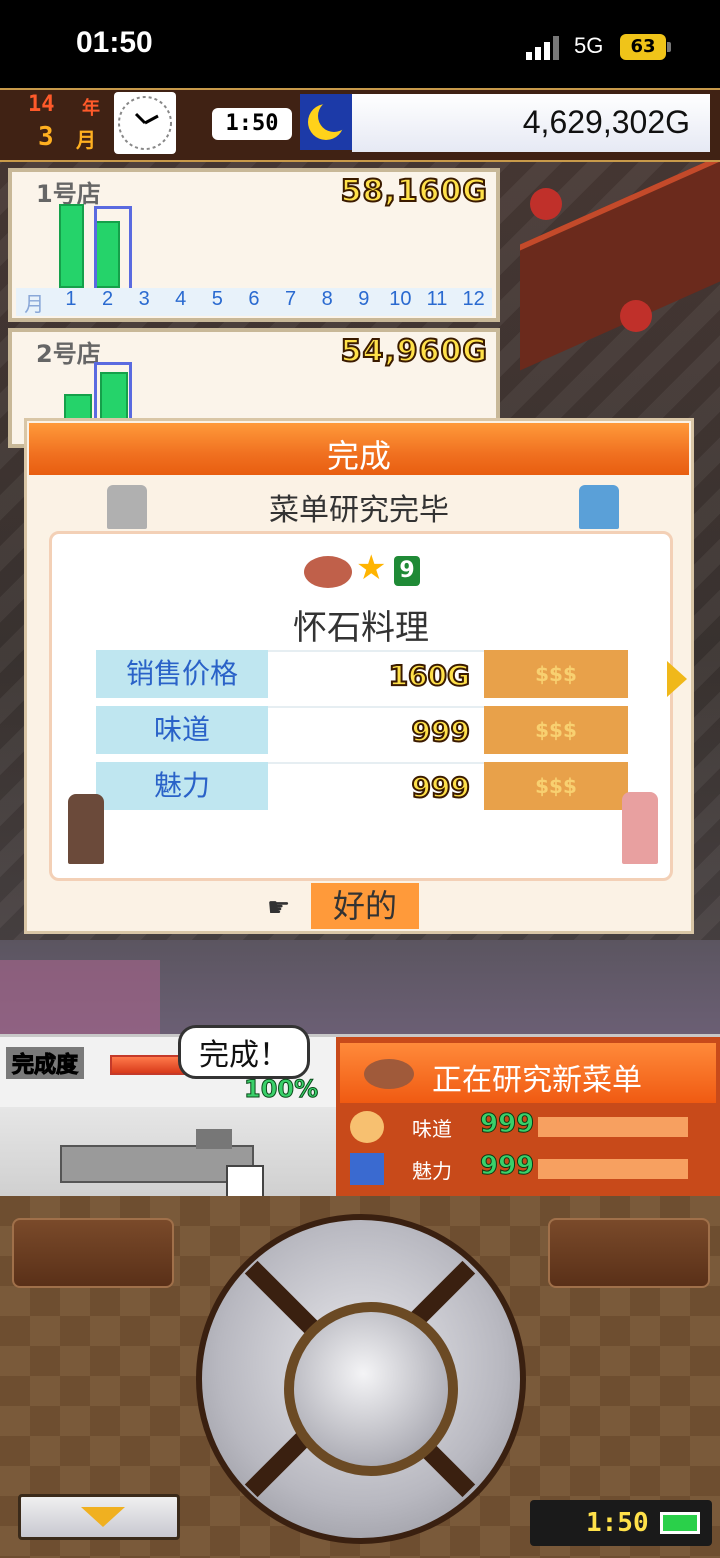 This screenshot has height=1558, width=720. What do you see at coordinates (45, 1063) in the screenshot?
I see `progress-label: 完成度` at bounding box center [45, 1063].